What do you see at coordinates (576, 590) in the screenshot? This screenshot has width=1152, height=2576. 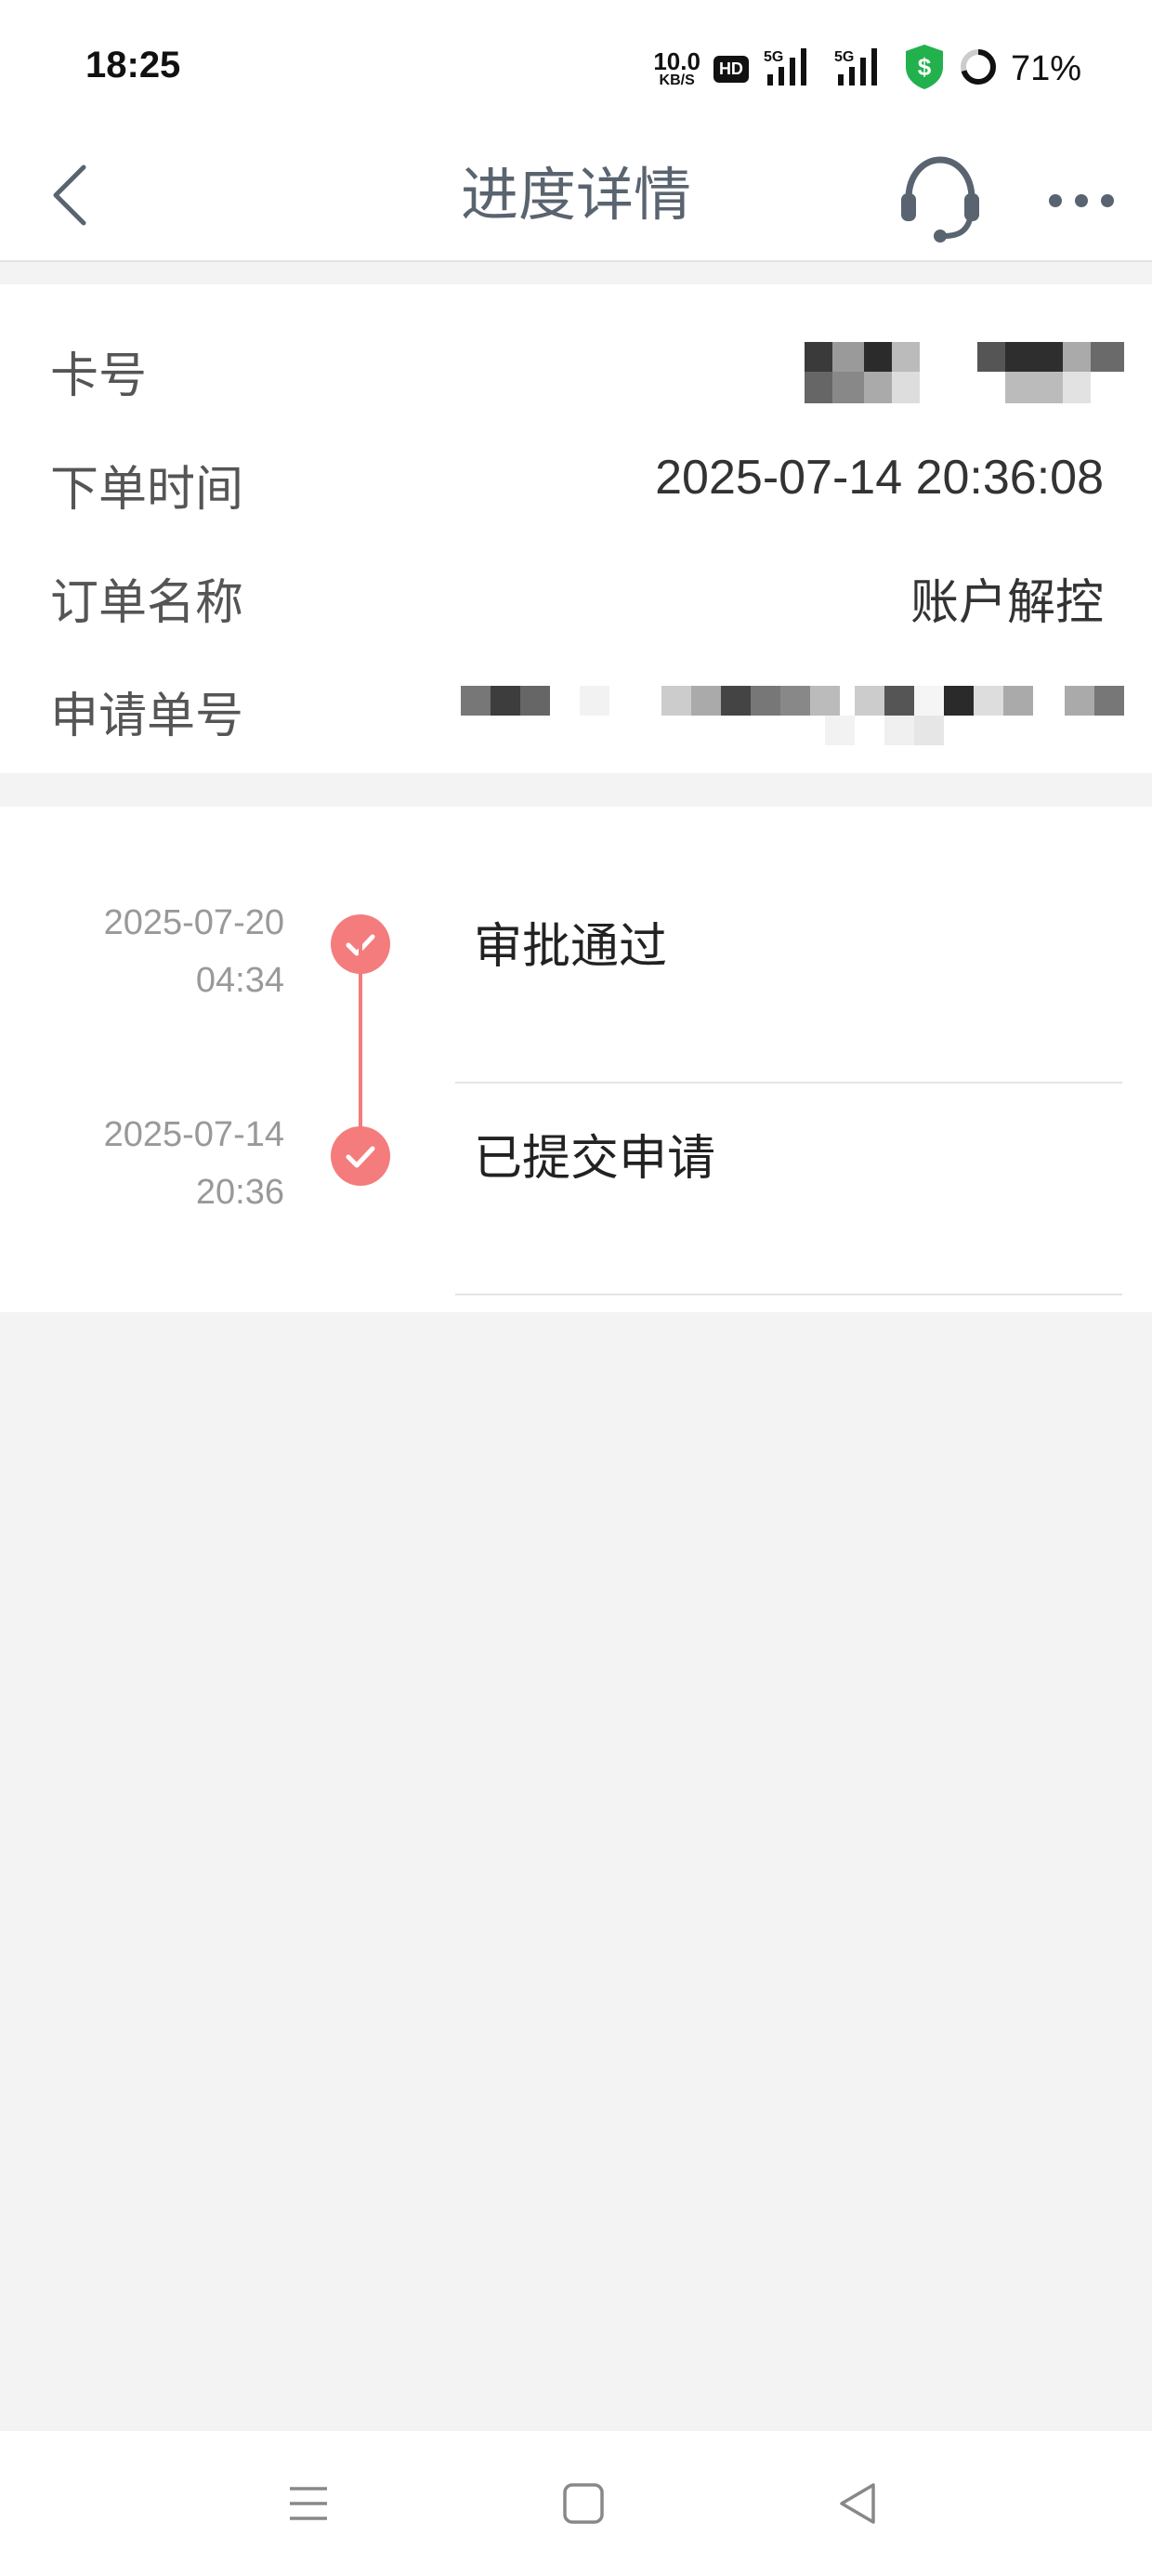 I see `order-name-row: 订单名称 账户解控` at bounding box center [576, 590].